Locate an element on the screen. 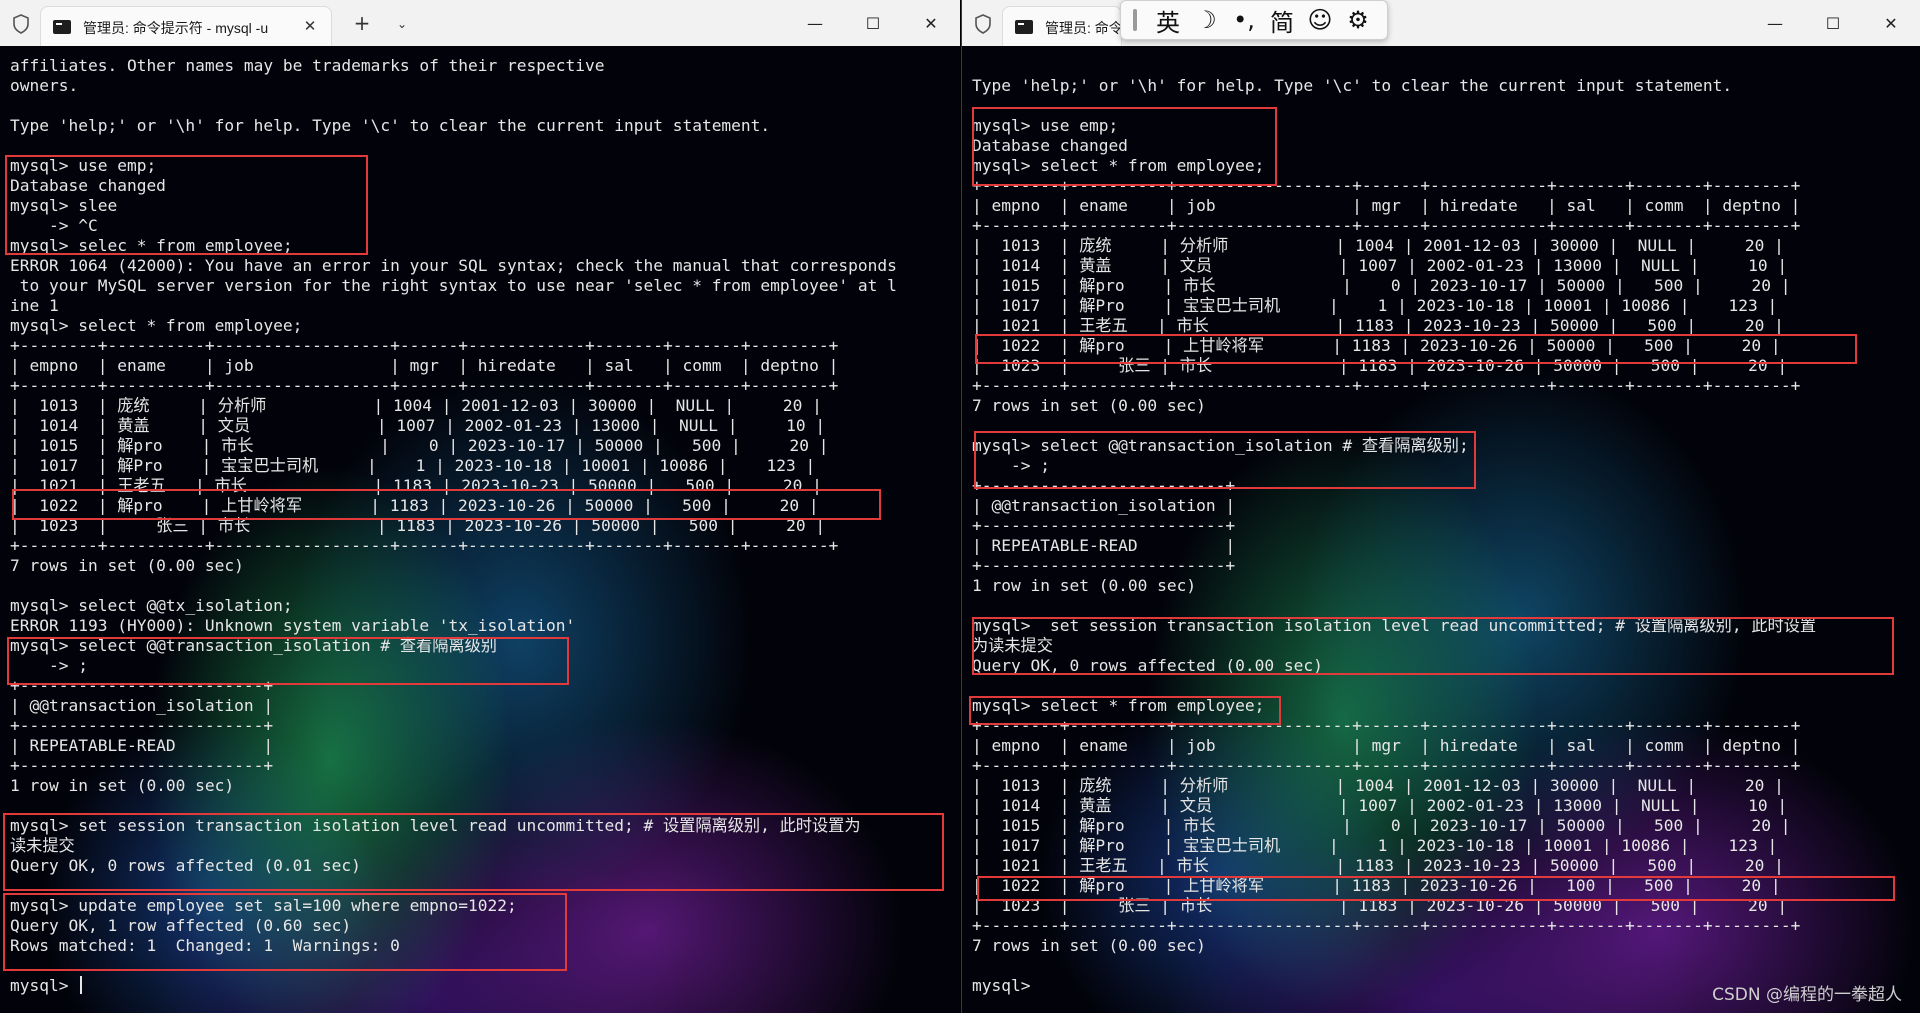  terminal-line: mysql> slee is located at coordinates (64, 205).